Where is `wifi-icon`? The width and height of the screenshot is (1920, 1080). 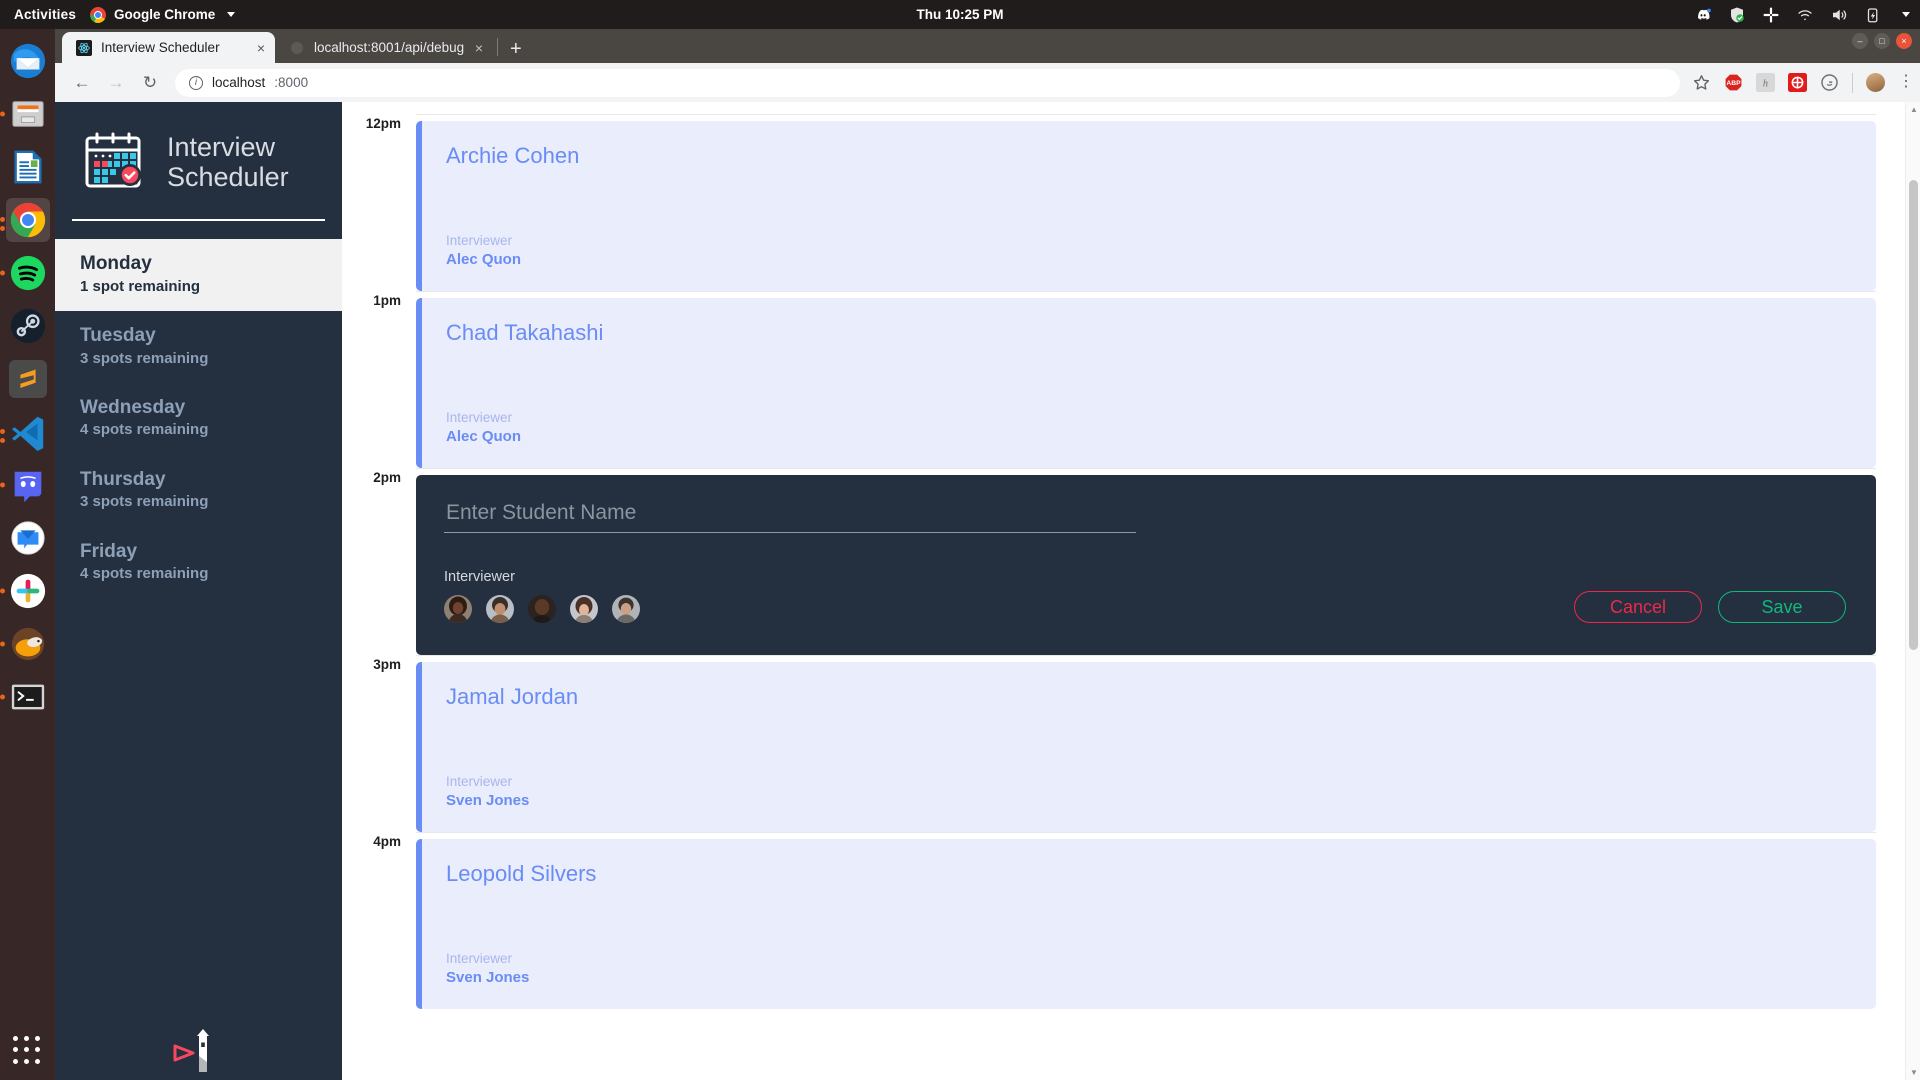
wifi-icon is located at coordinates (1805, 15).